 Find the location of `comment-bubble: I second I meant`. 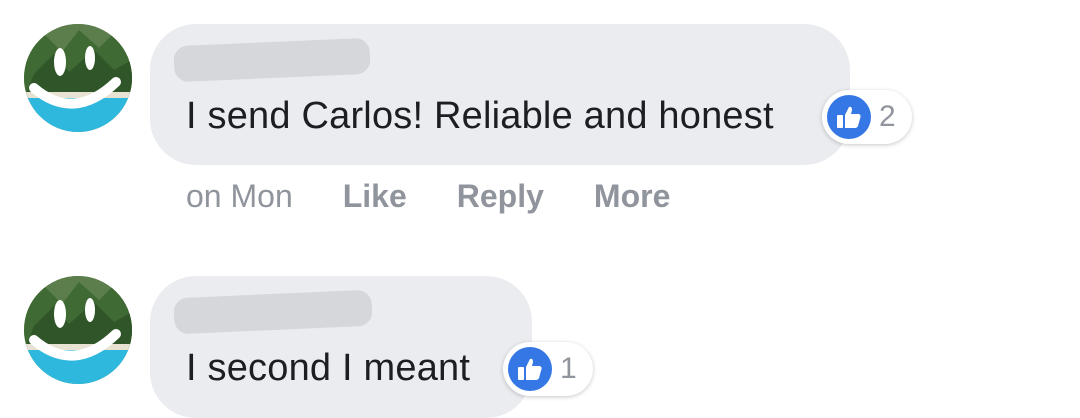

comment-bubble: I second I meant is located at coordinates (341, 347).